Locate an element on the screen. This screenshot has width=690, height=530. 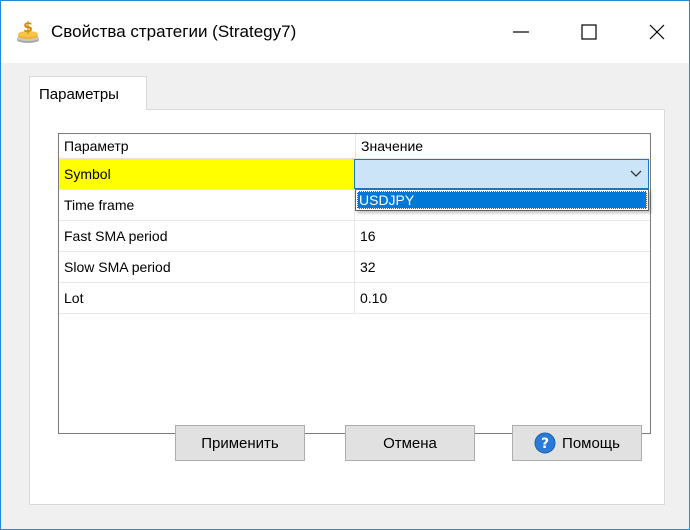
grid-row-fast-sma-period: Fast SMA period 16 is located at coordinates (354, 236).